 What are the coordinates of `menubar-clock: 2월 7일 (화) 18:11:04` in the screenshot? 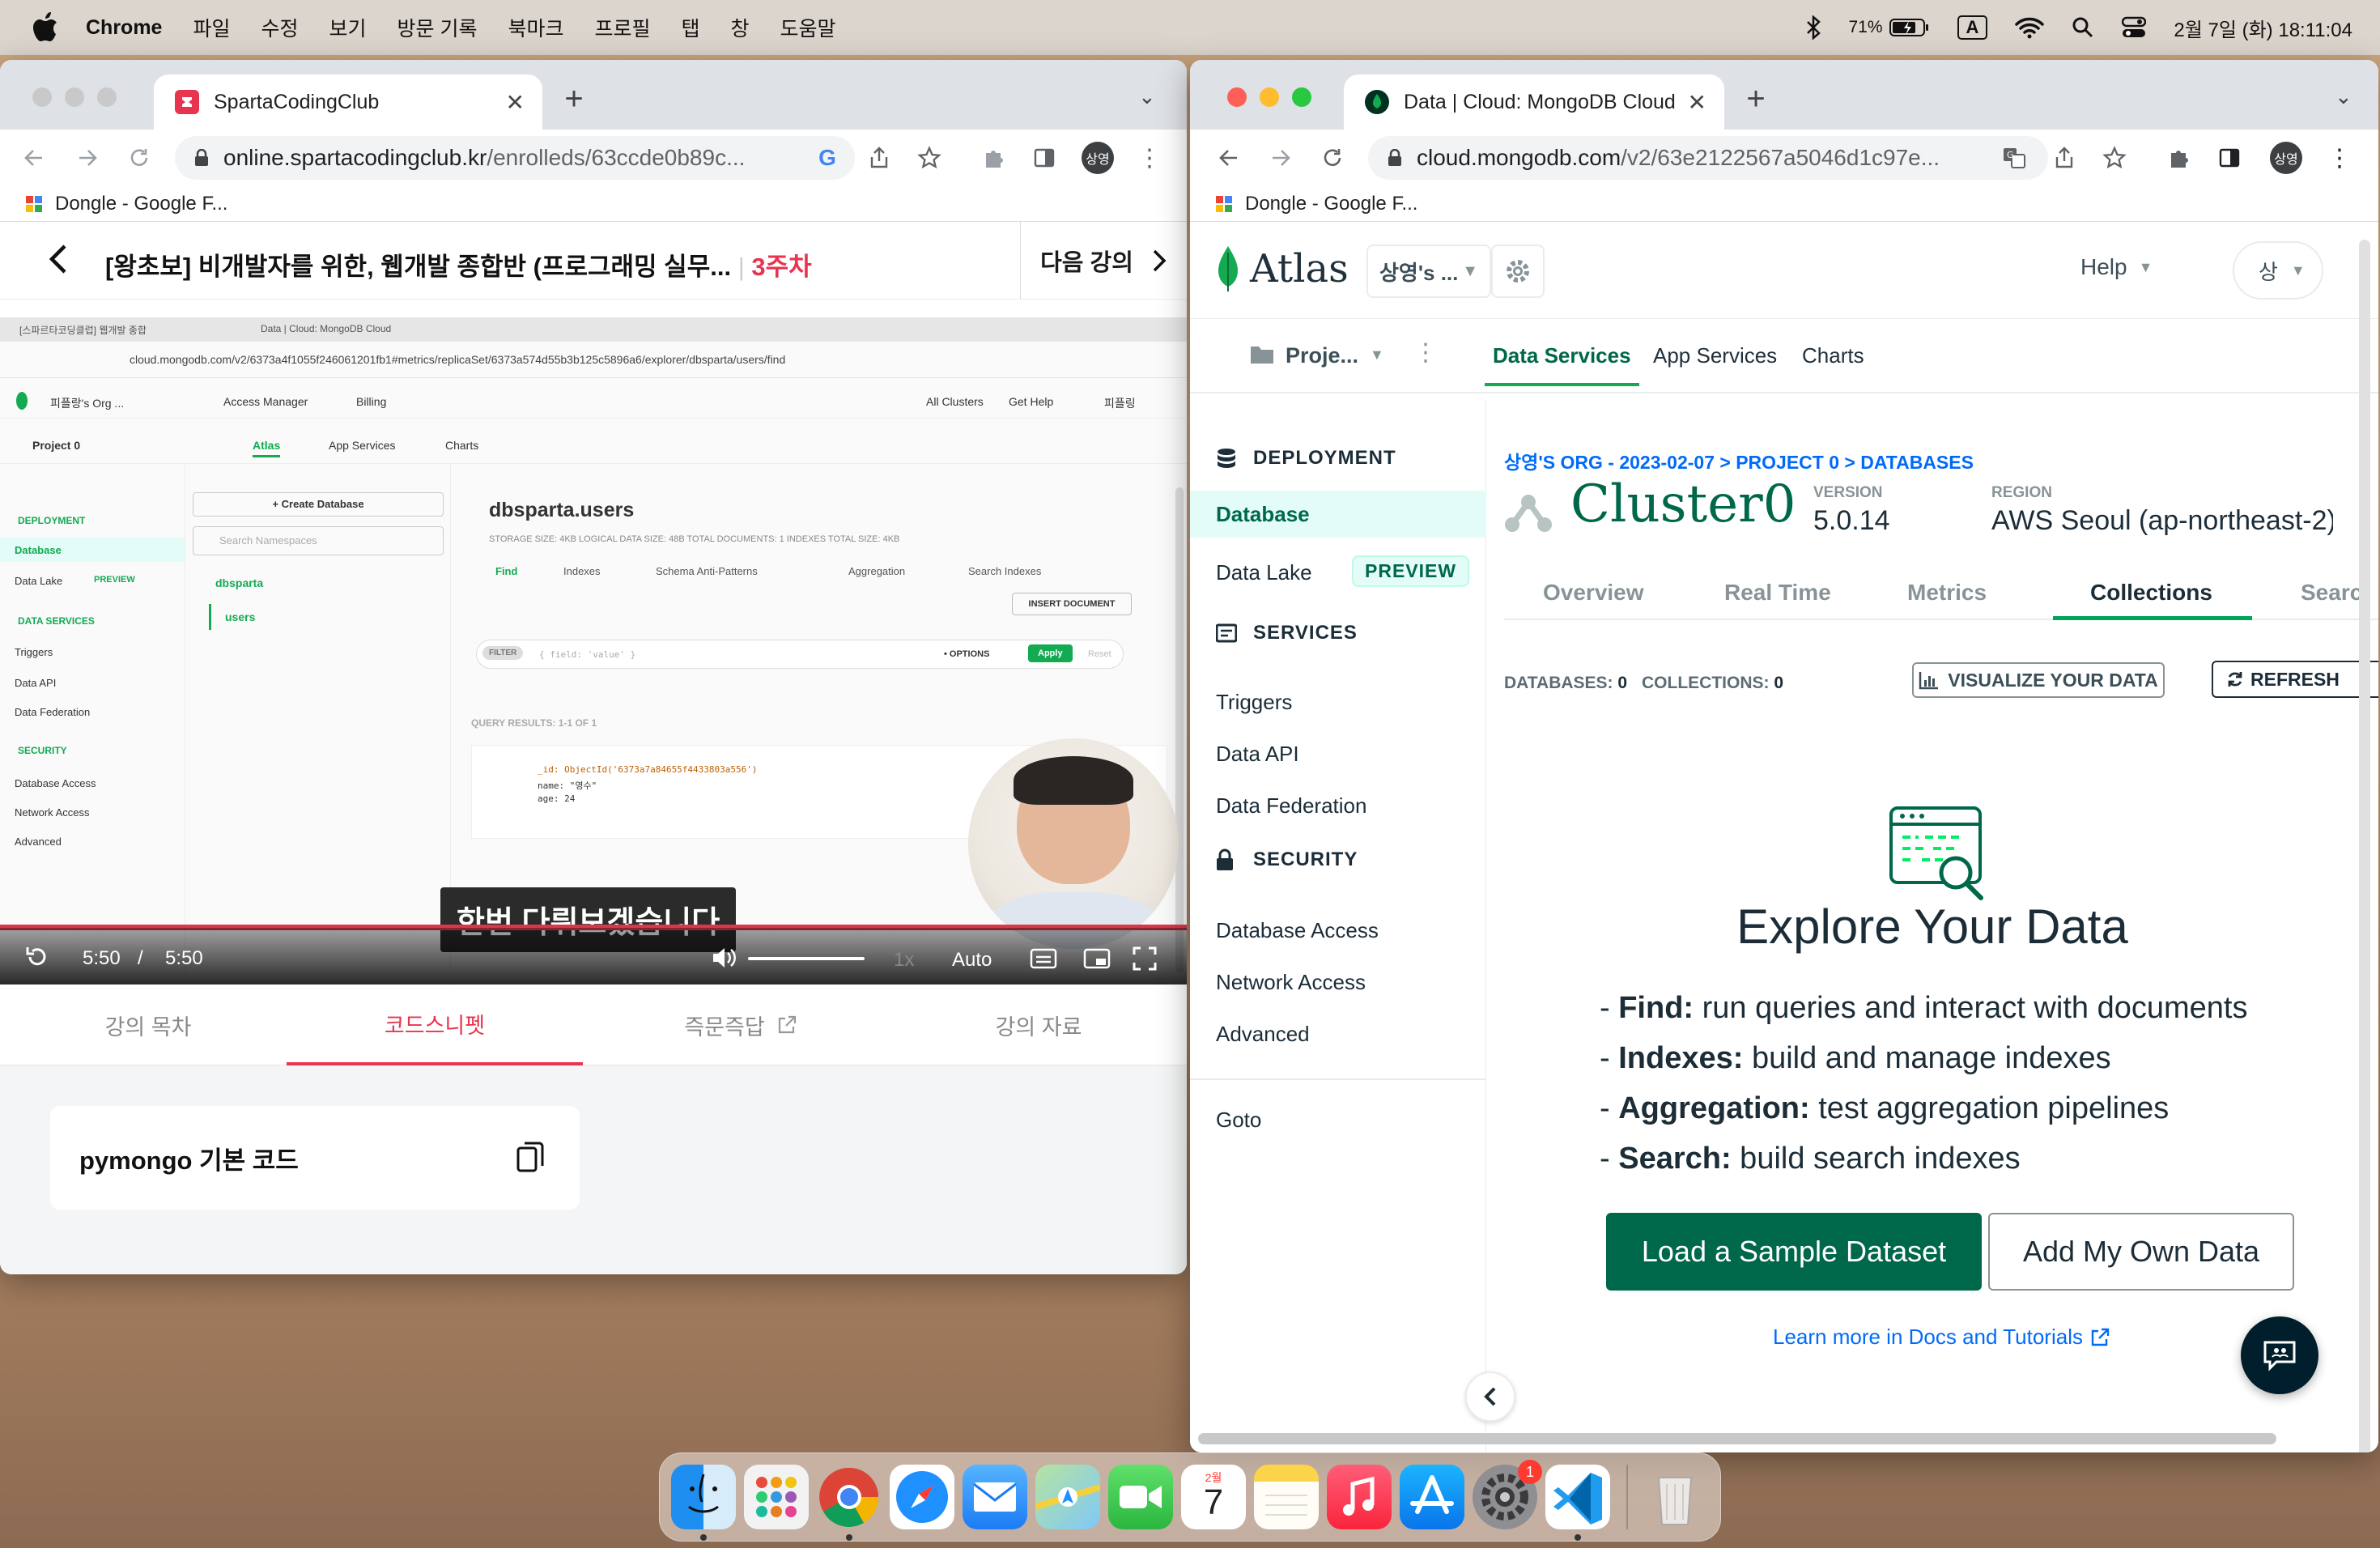 It's located at (2263, 28).